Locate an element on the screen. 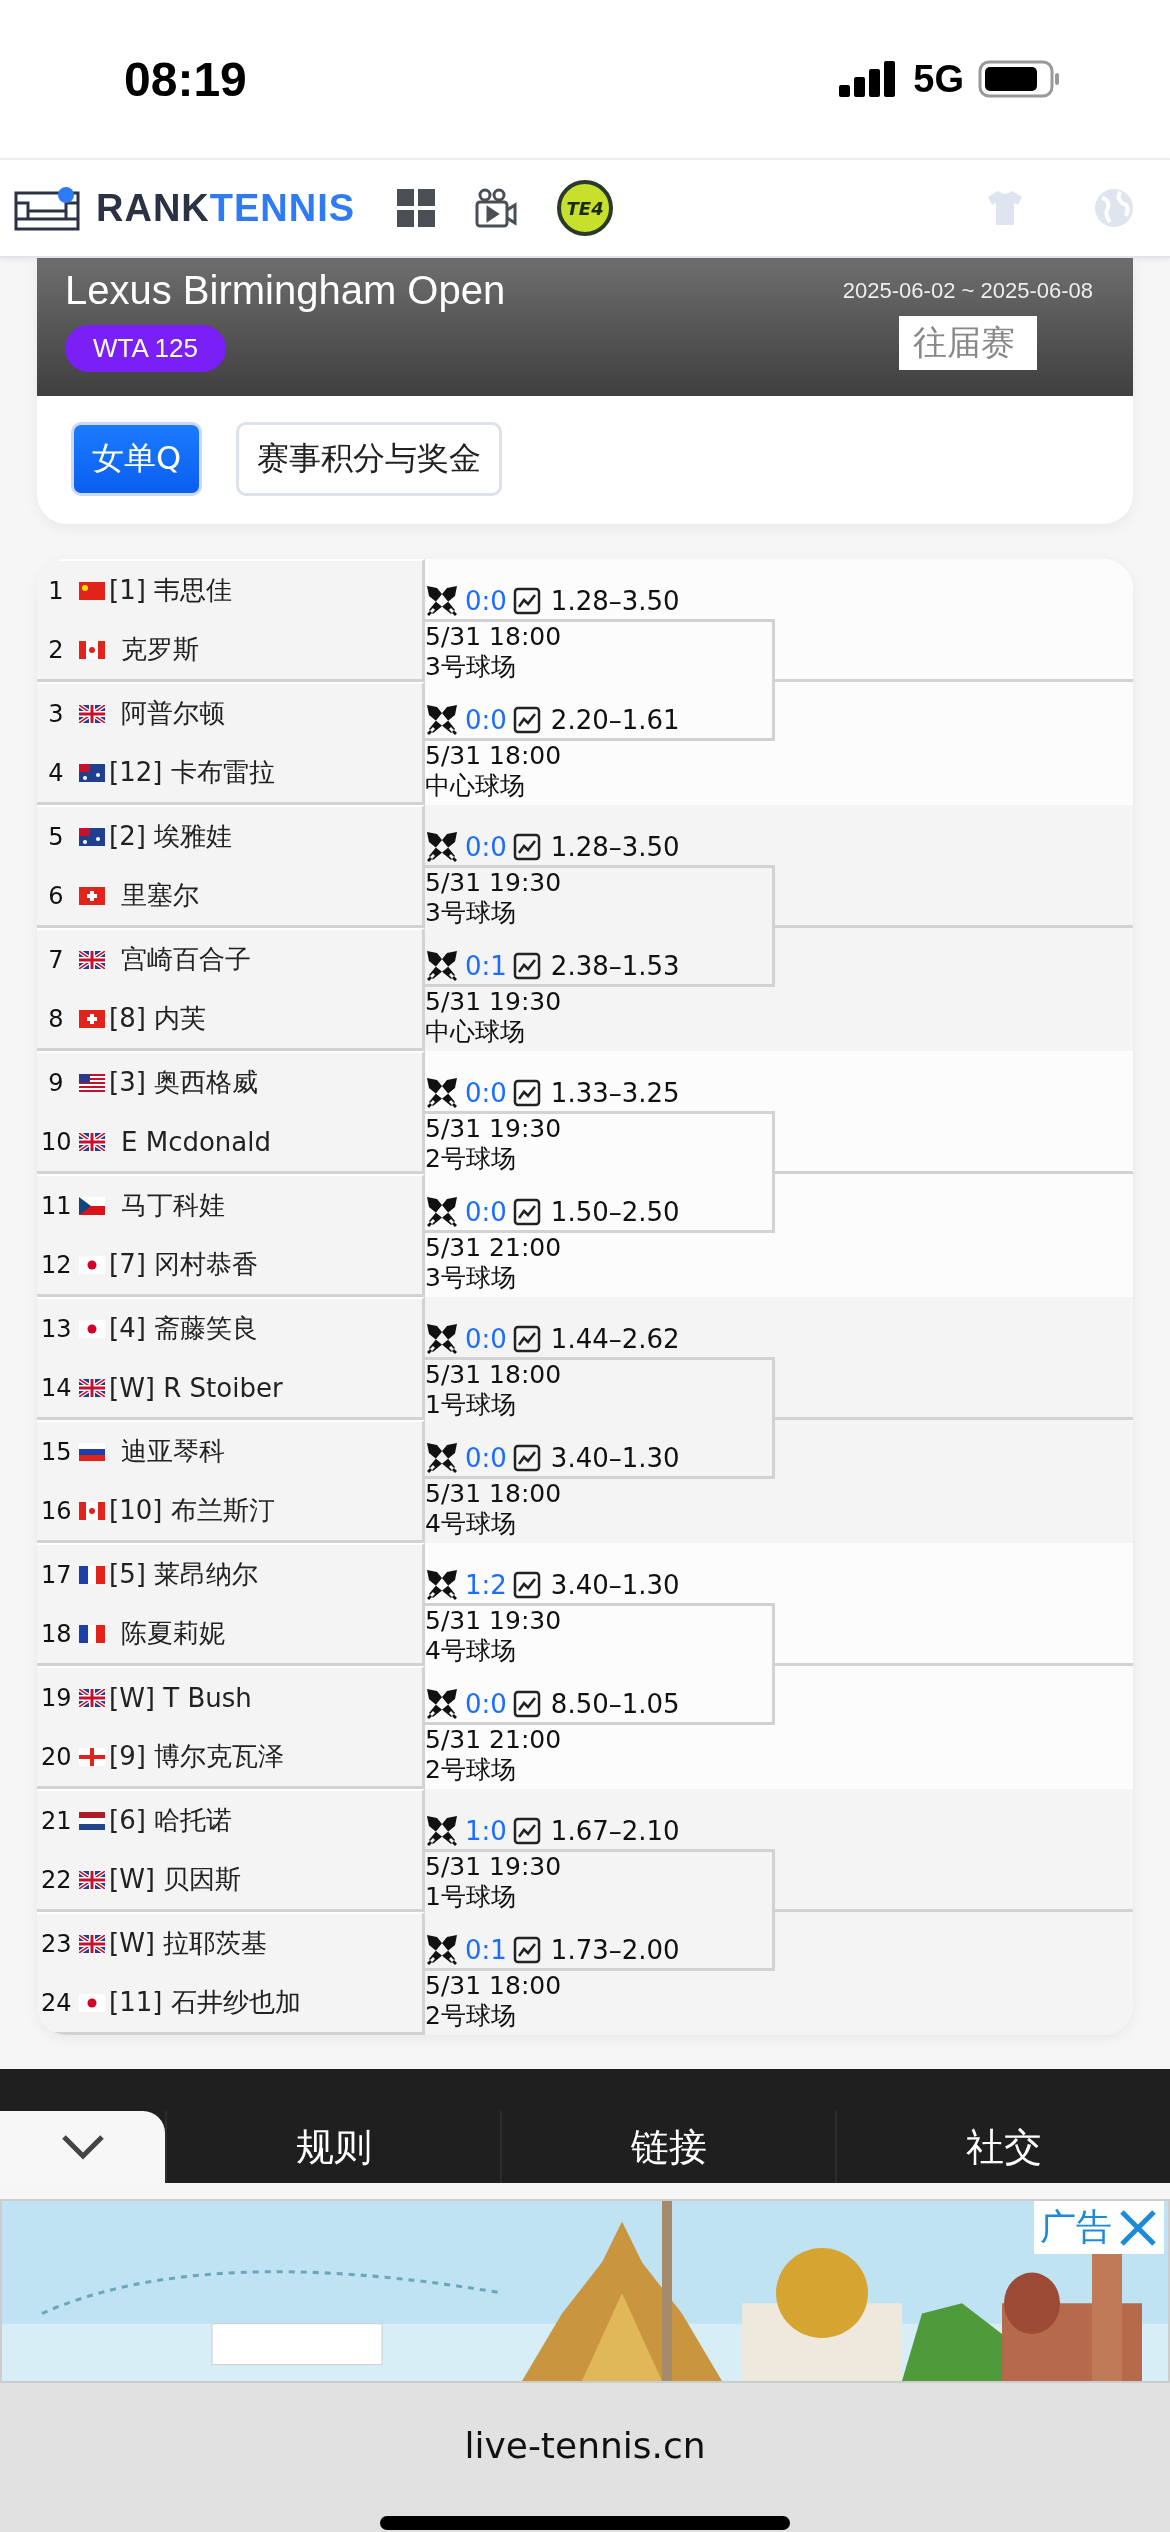  match-score: 1:2 is located at coordinates (486, 1585).